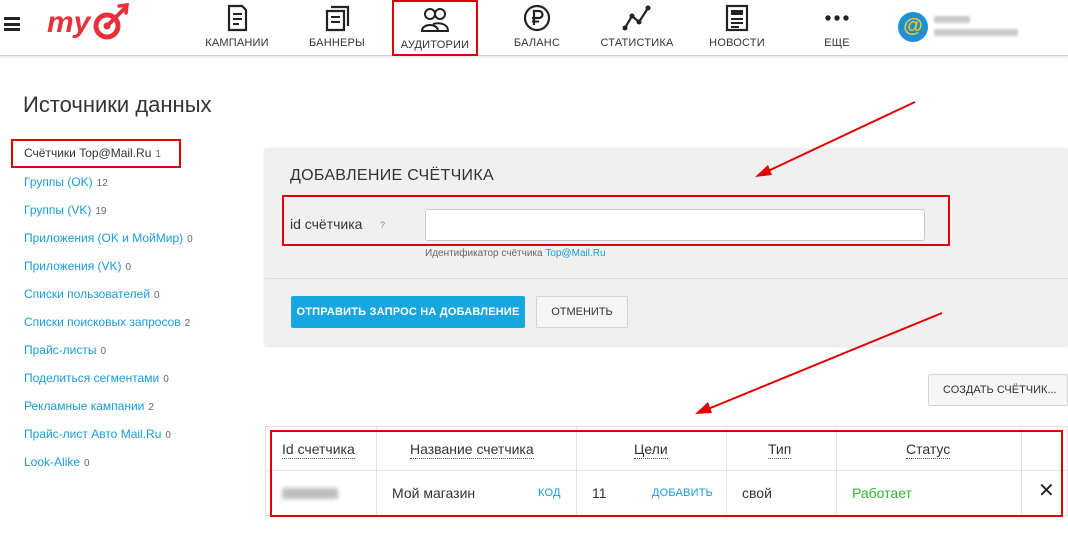  What do you see at coordinates (392, 175) in the screenshot?
I see `panel-title: ДОБАВЛЕНИЕ СЧЁТЧИКА` at bounding box center [392, 175].